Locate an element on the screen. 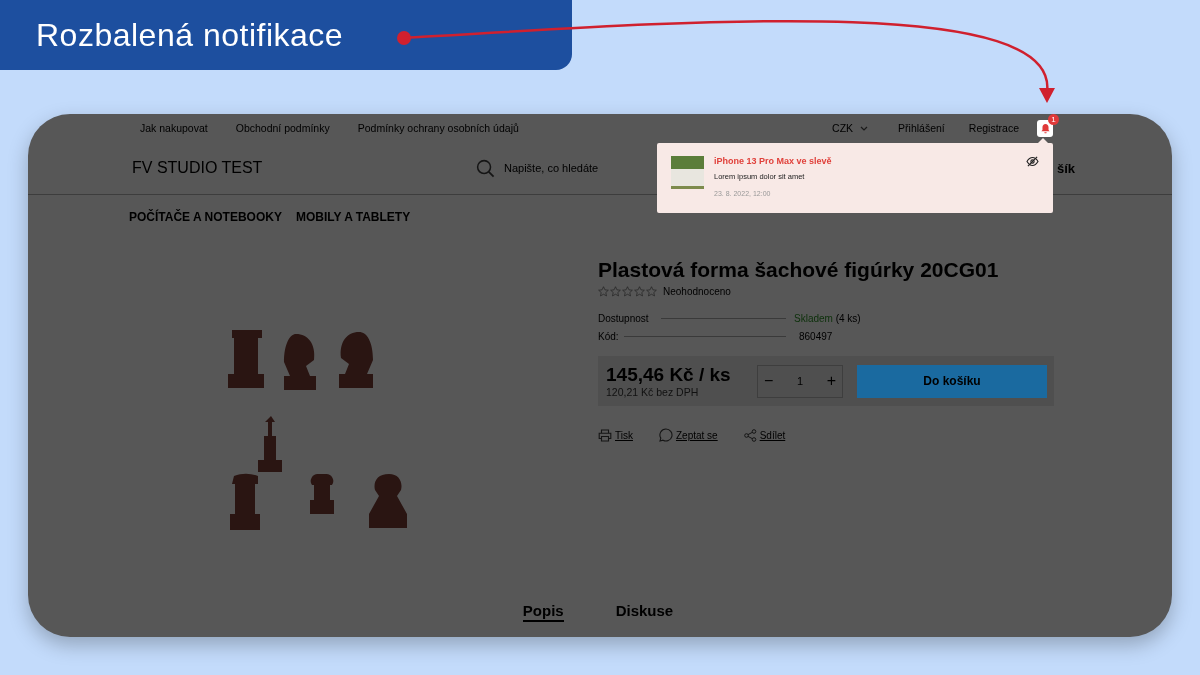 Image resolution: width=1200 pixels, height=675 pixels. rating-label: Neohodnoceno is located at coordinates (697, 291).